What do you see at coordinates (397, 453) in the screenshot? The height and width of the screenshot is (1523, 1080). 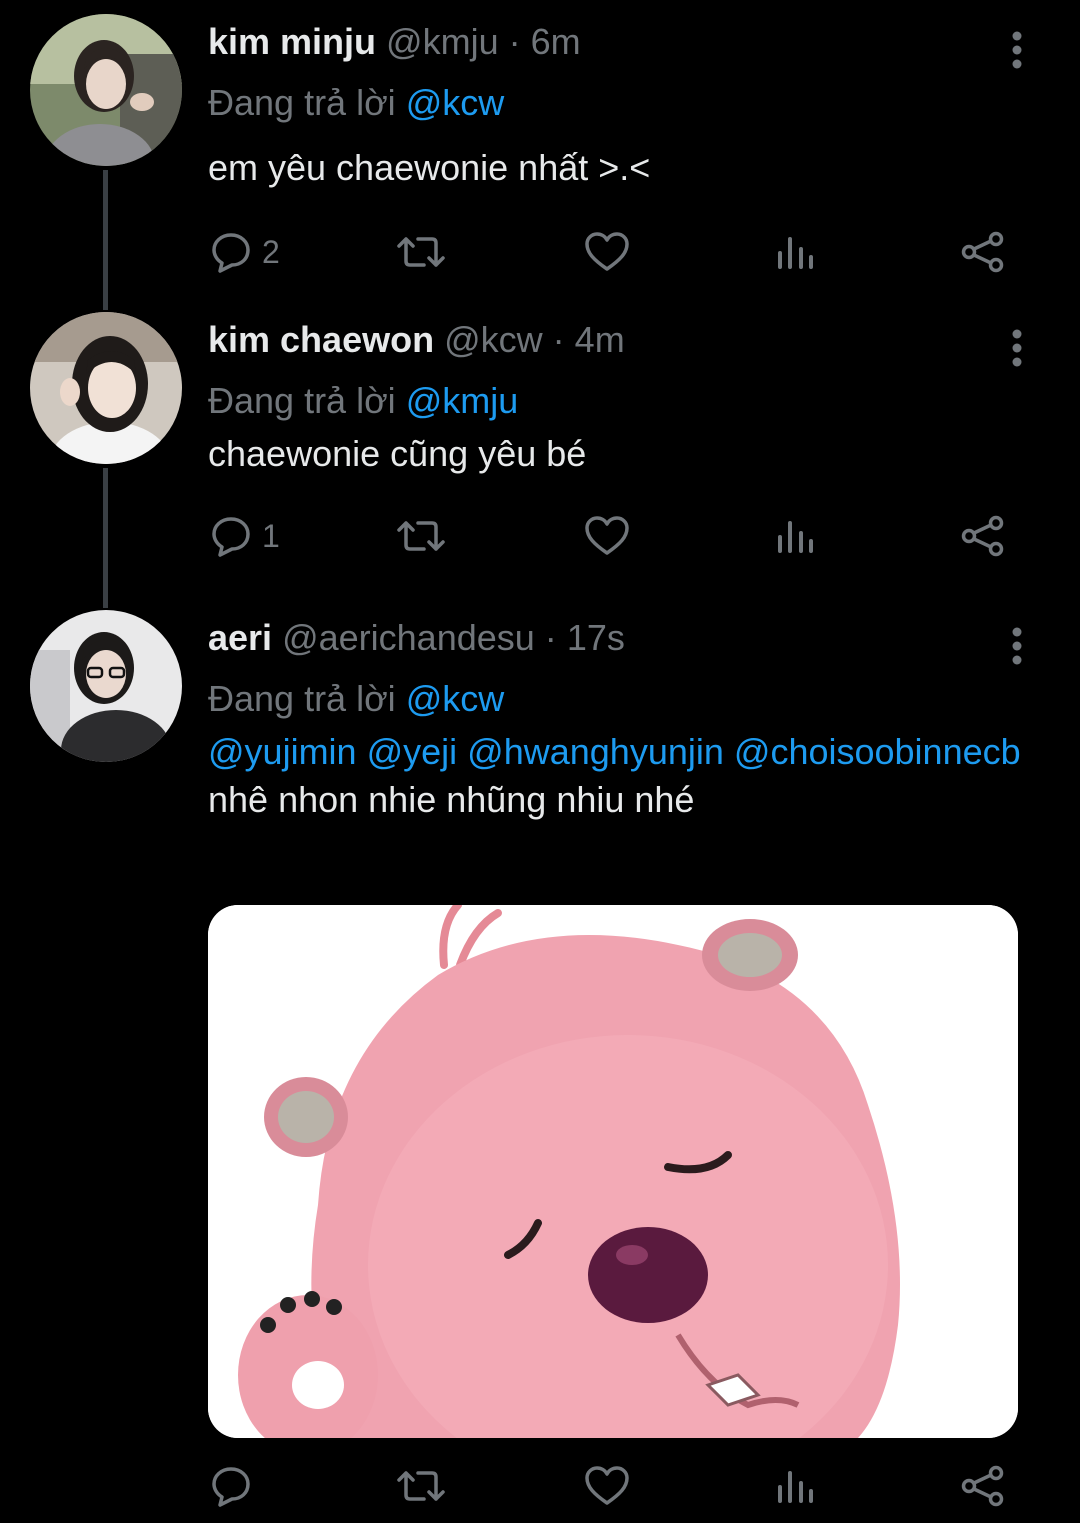 I see `tweet-text: chaewonie cũng yêu bé` at bounding box center [397, 453].